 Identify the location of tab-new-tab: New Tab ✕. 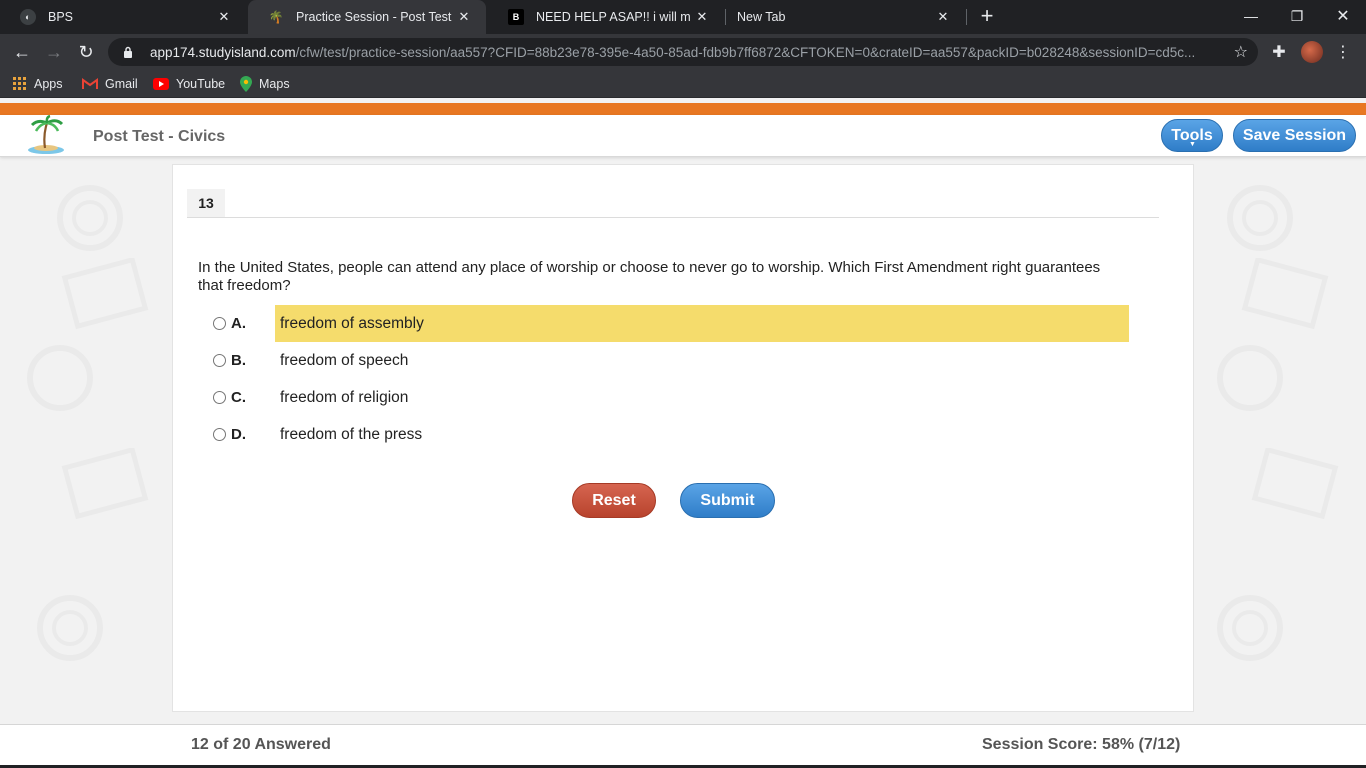
(841, 17).